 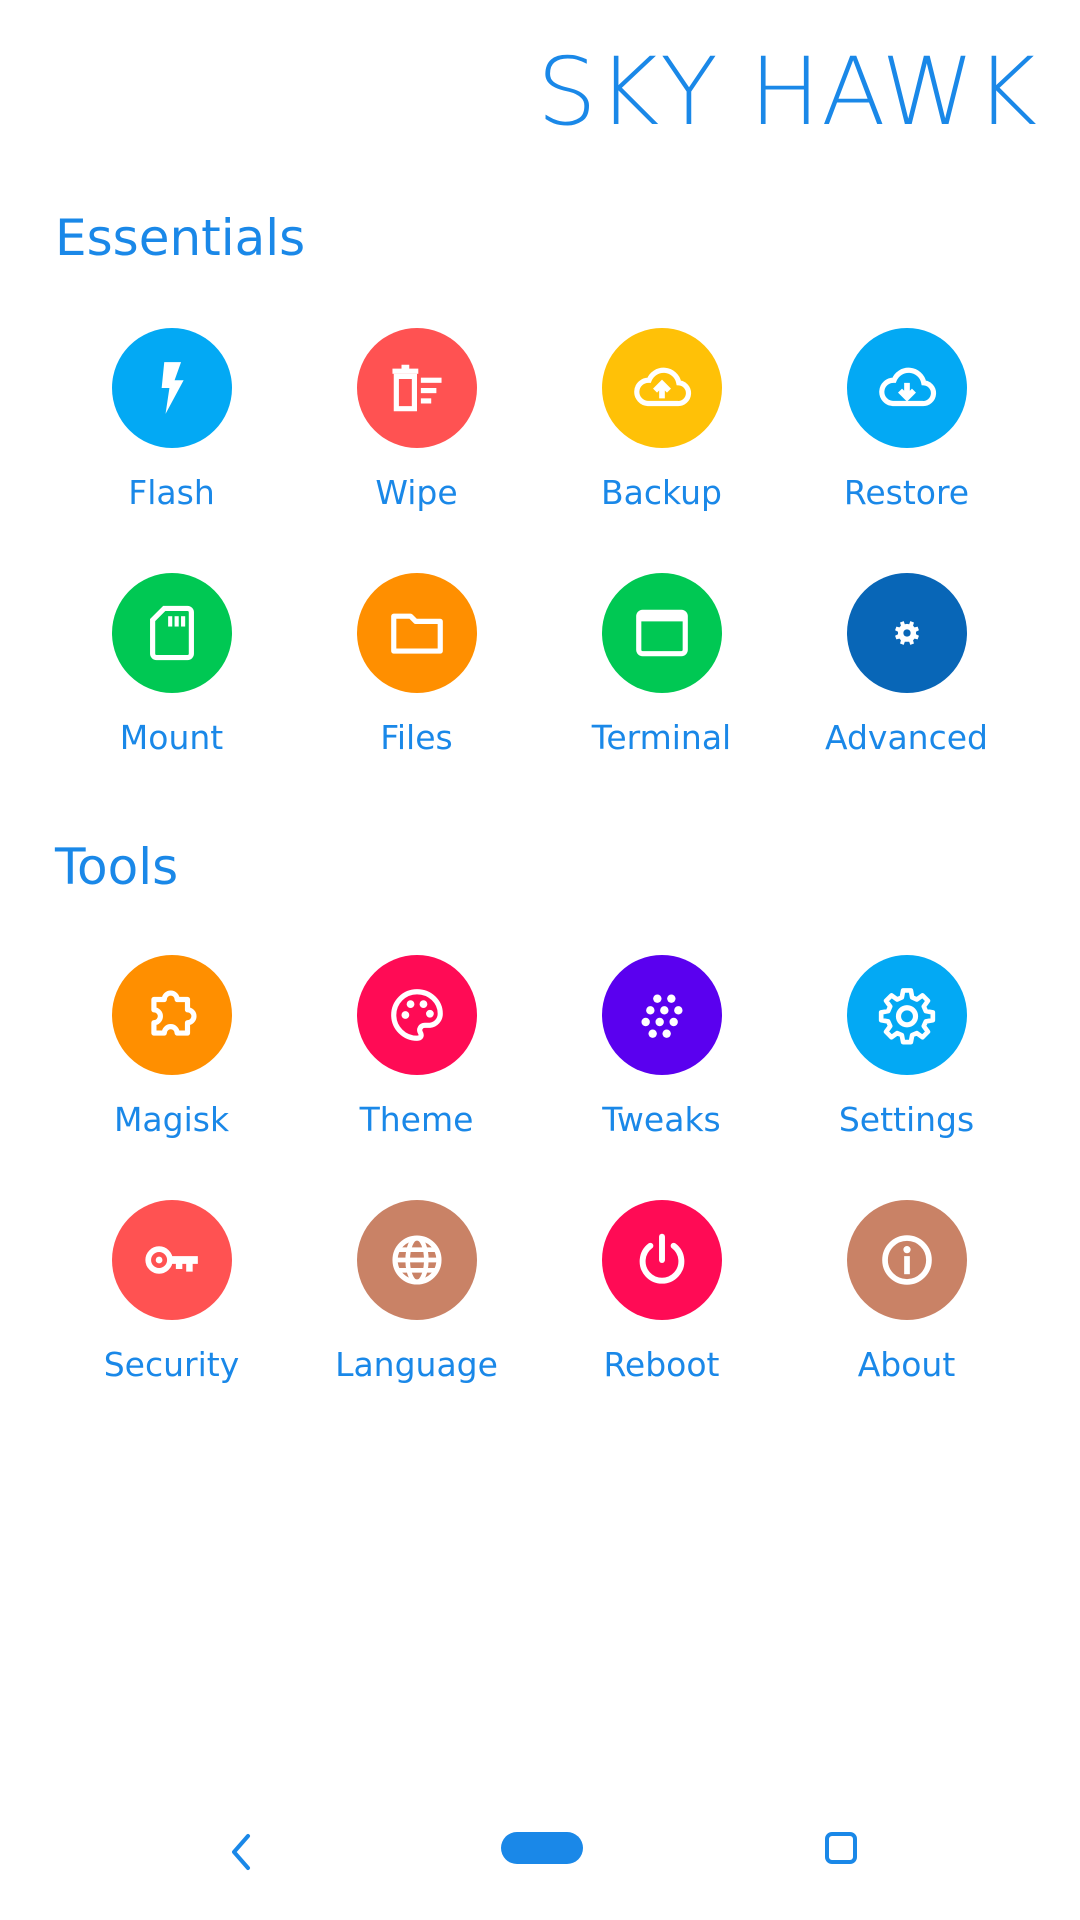 What do you see at coordinates (906, 737) in the screenshot?
I see `advanced-label: Advanced` at bounding box center [906, 737].